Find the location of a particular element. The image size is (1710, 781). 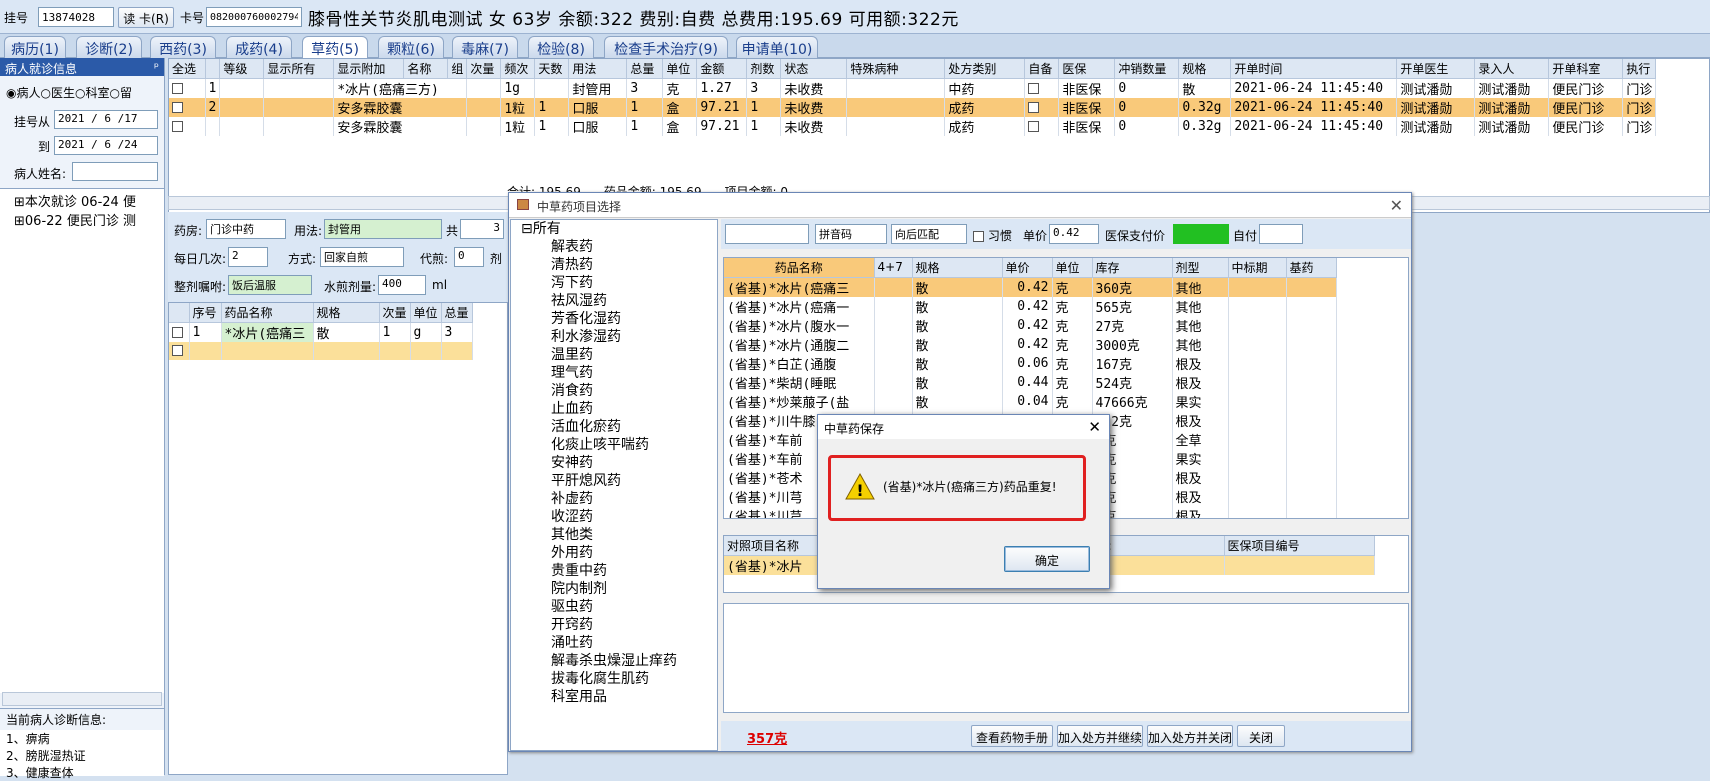

date-from-input: 2021 / 6 /17 is located at coordinates (106, 119).